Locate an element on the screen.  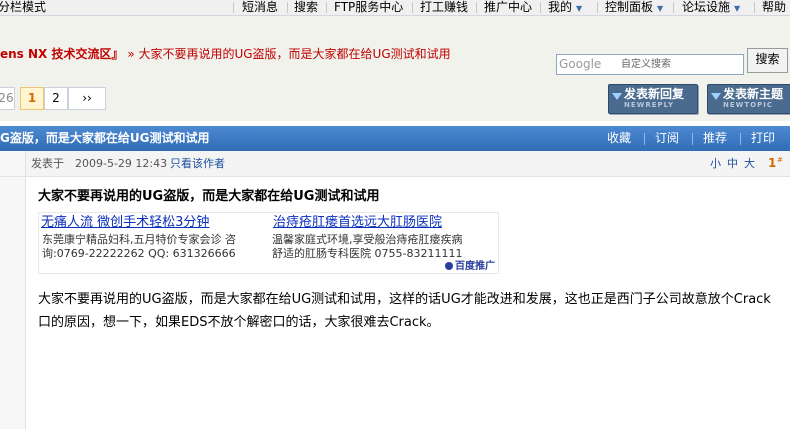
ad-desc: 舒适的肛肠专科医院 0755-83211111 is located at coordinates (367, 253).